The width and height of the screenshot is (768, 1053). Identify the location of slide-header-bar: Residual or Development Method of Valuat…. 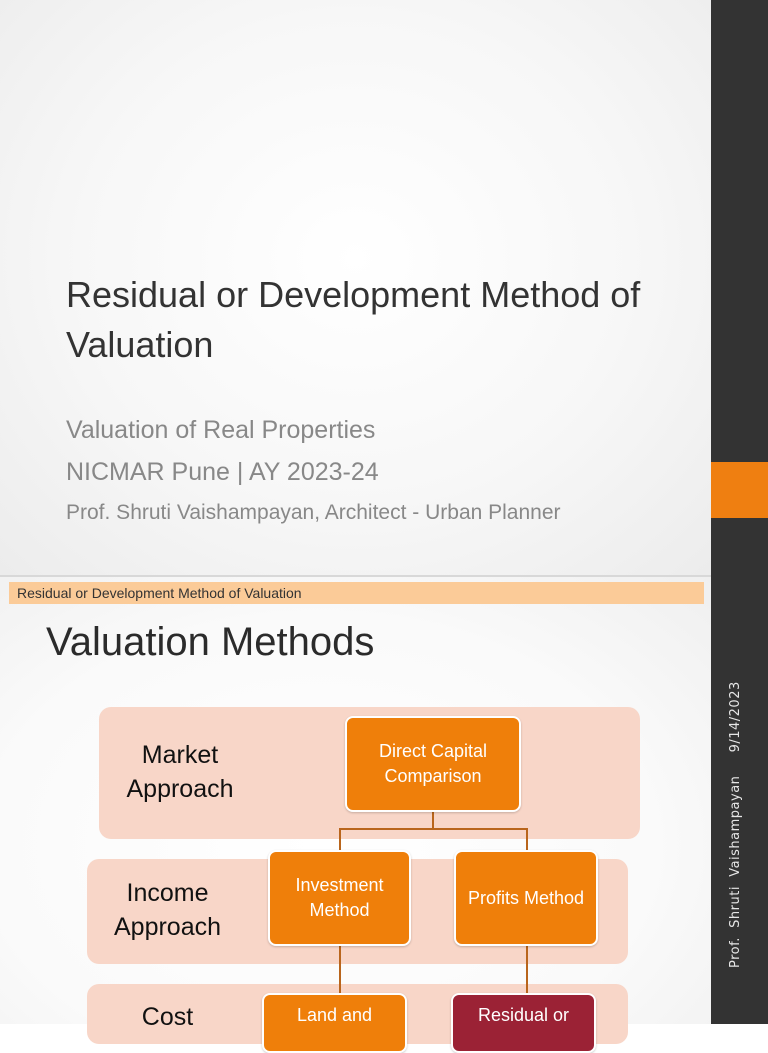
(356, 593).